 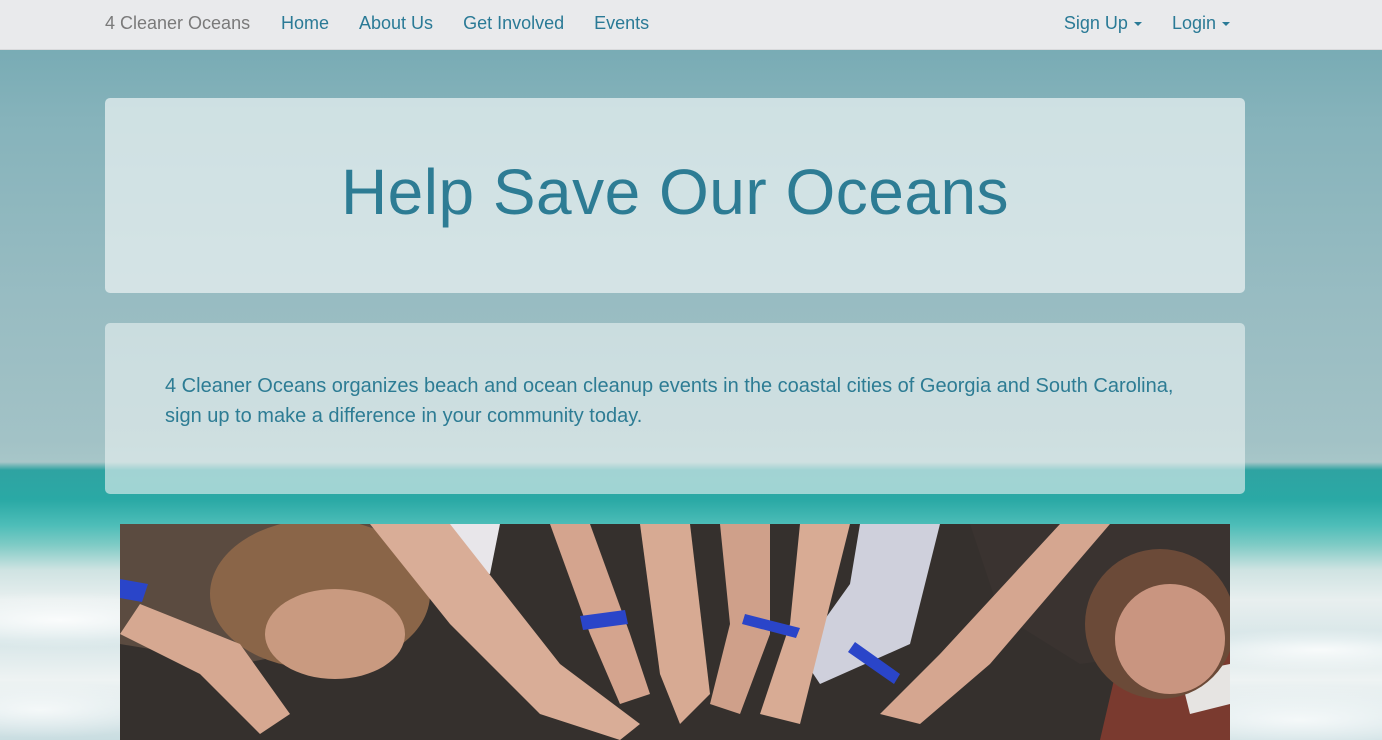 I want to click on login-dropdown: Login, so click(x=1201, y=23).